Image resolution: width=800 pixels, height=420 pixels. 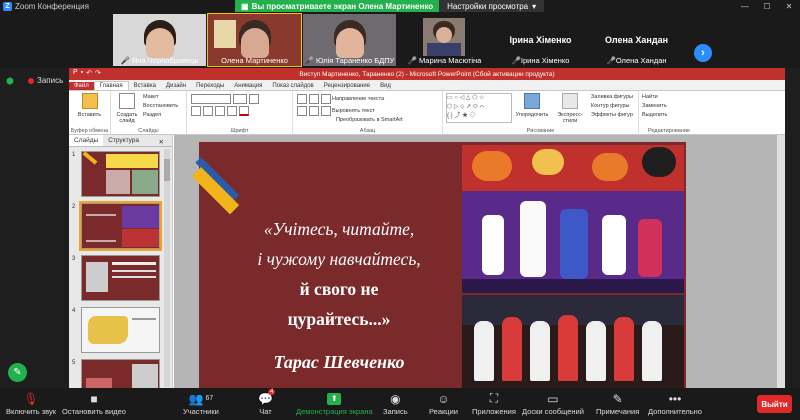 I want to click on close-button: ✕, so click(x=789, y=6).